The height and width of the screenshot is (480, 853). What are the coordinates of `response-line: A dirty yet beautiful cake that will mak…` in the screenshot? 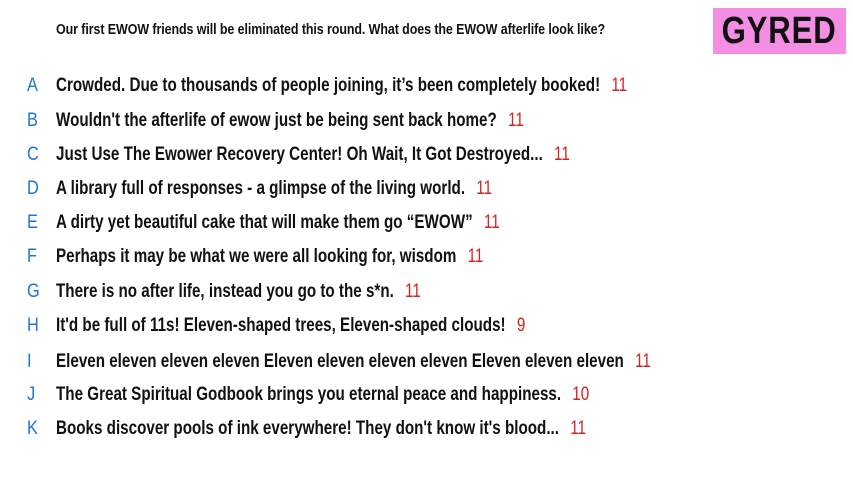 It's located at (278, 223).